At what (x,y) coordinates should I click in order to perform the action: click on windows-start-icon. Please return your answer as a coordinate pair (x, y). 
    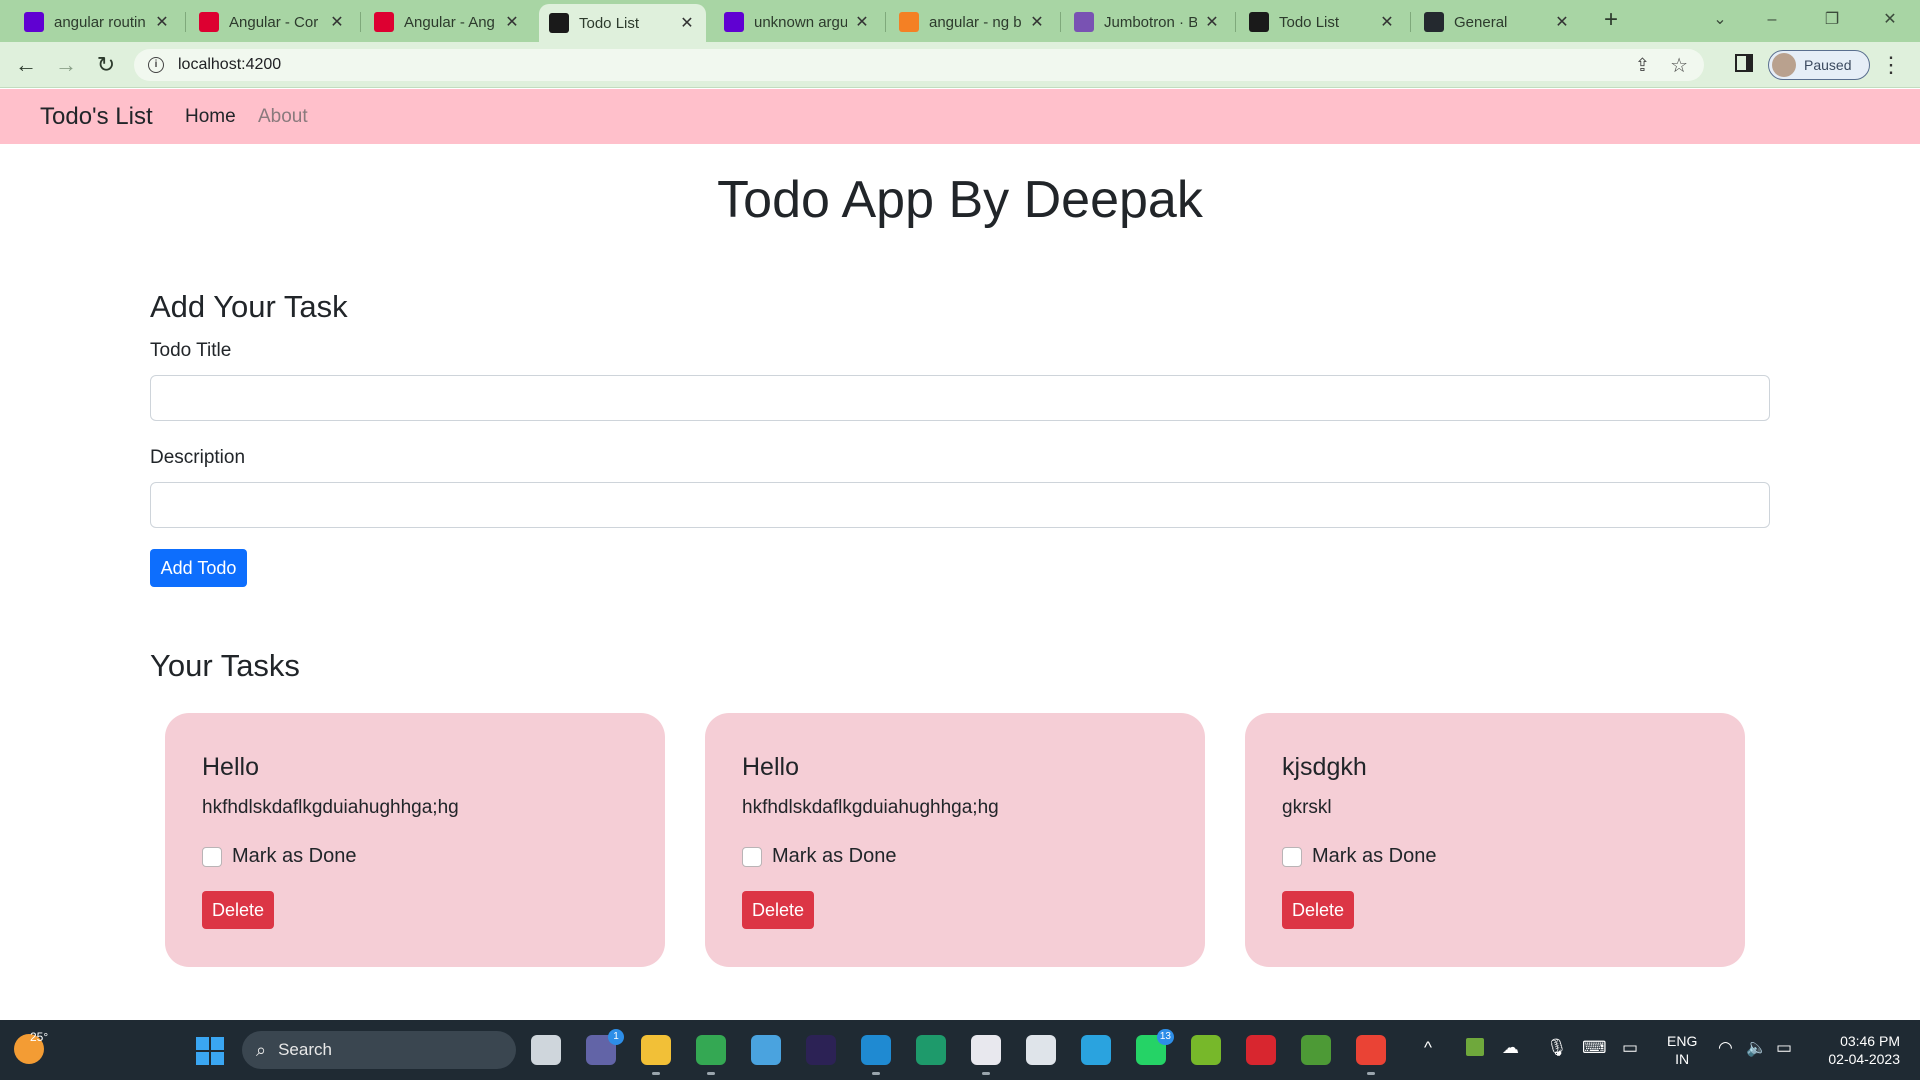
    Looking at the image, I should click on (210, 1051).